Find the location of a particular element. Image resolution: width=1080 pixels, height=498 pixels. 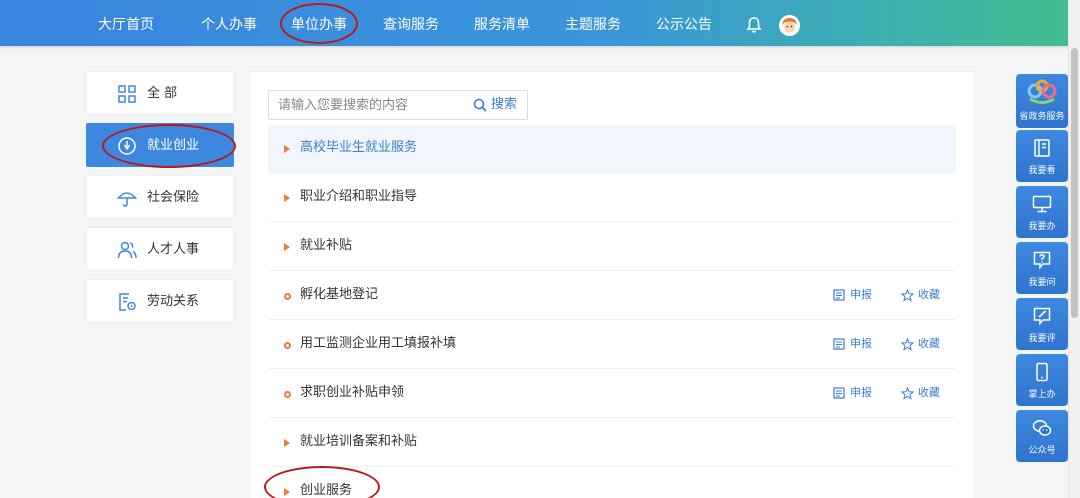

toolbar-handle: 我要办 is located at coordinates (1042, 212).